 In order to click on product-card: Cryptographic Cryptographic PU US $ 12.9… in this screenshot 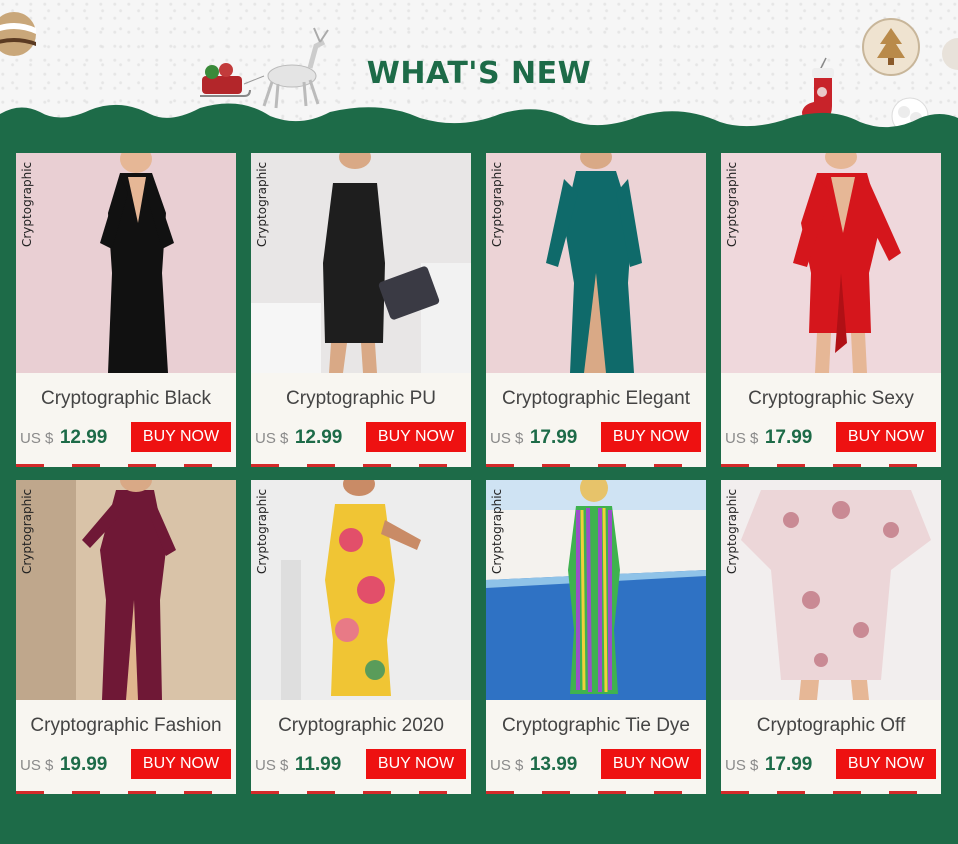, I will do `click(361, 310)`.